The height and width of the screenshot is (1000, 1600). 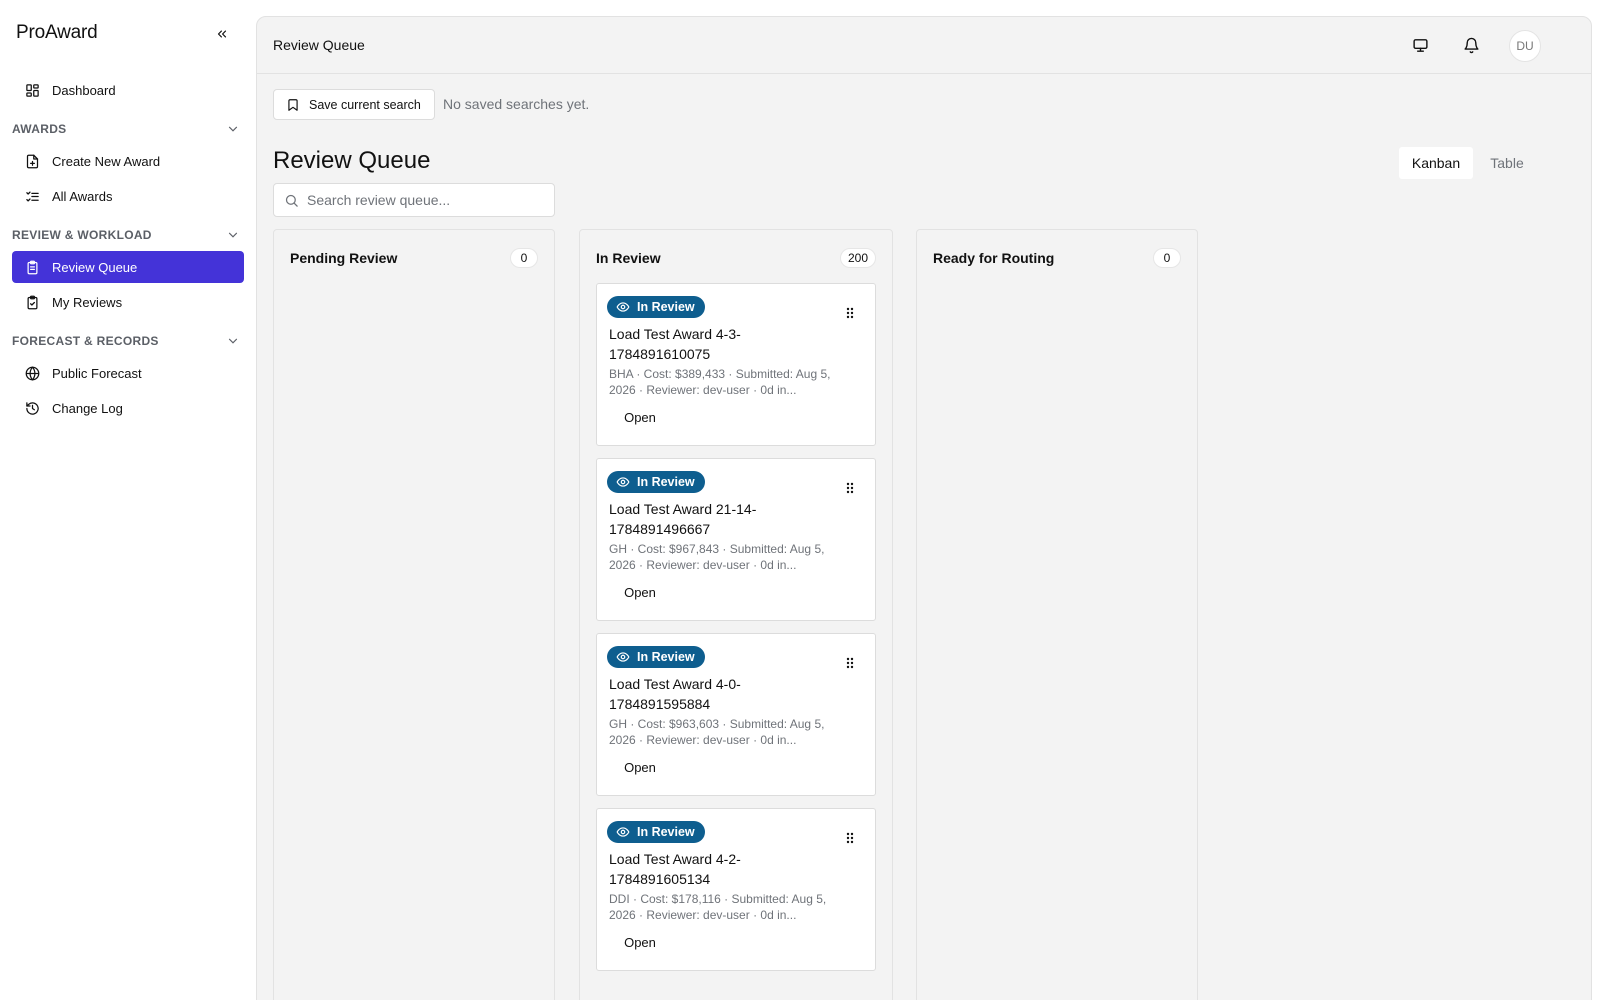 What do you see at coordinates (32, 196) in the screenshot?
I see `list-check-icon` at bounding box center [32, 196].